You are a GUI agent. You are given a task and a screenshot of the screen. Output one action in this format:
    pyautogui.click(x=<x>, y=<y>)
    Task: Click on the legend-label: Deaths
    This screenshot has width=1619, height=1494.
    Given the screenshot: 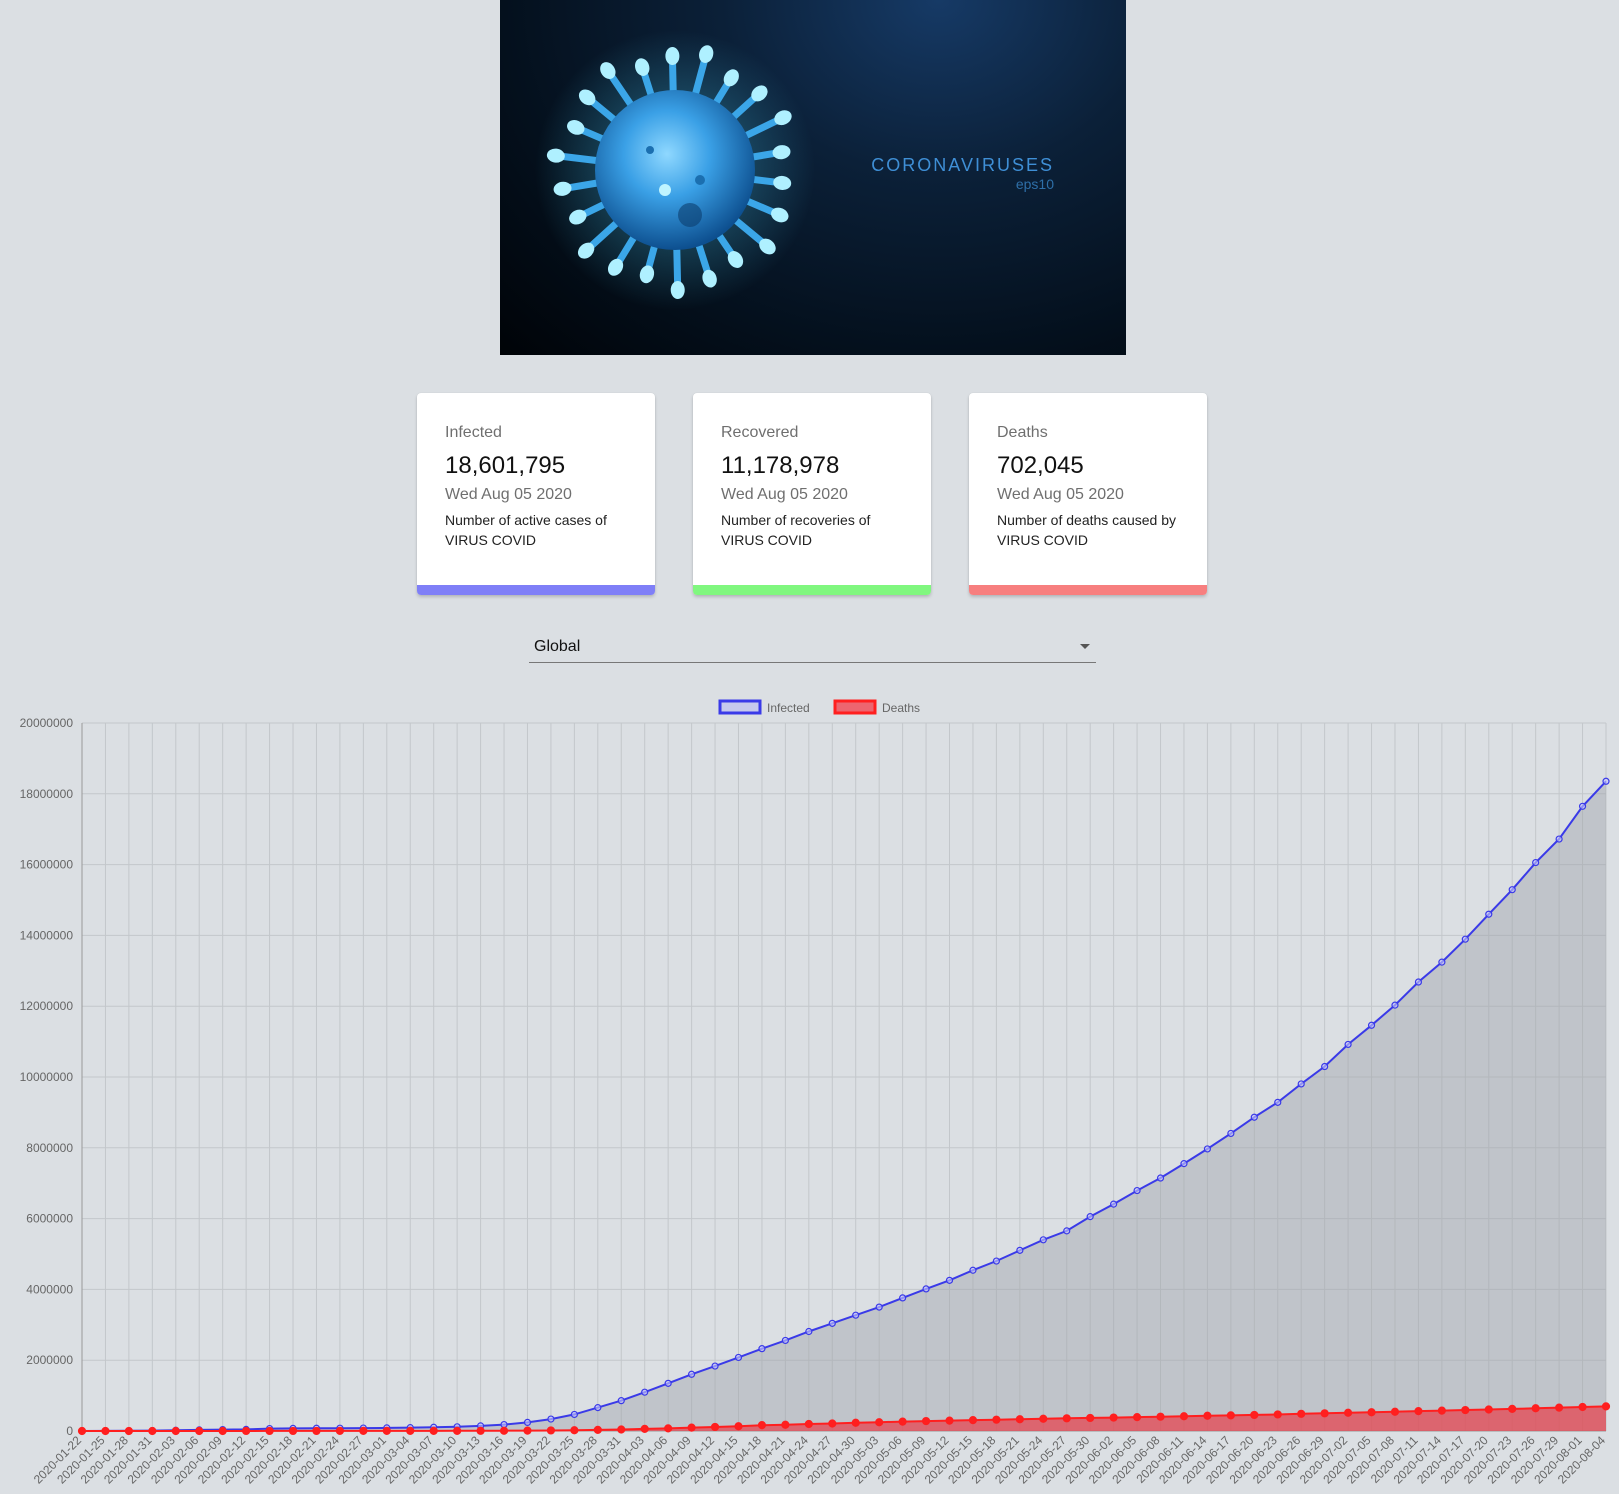 What is the action you would take?
    pyautogui.click(x=901, y=708)
    